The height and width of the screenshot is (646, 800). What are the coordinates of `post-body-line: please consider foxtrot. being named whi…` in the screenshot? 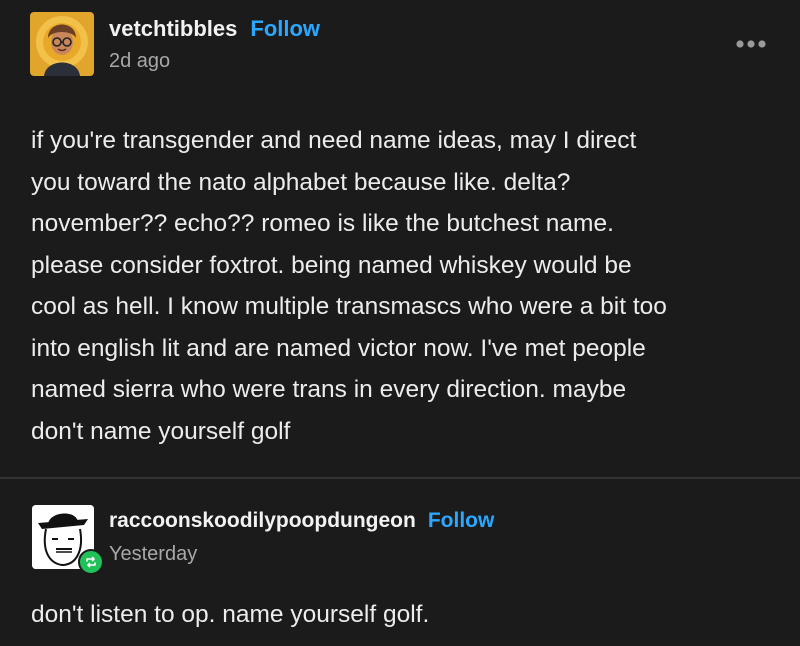 It's located at (331, 265).